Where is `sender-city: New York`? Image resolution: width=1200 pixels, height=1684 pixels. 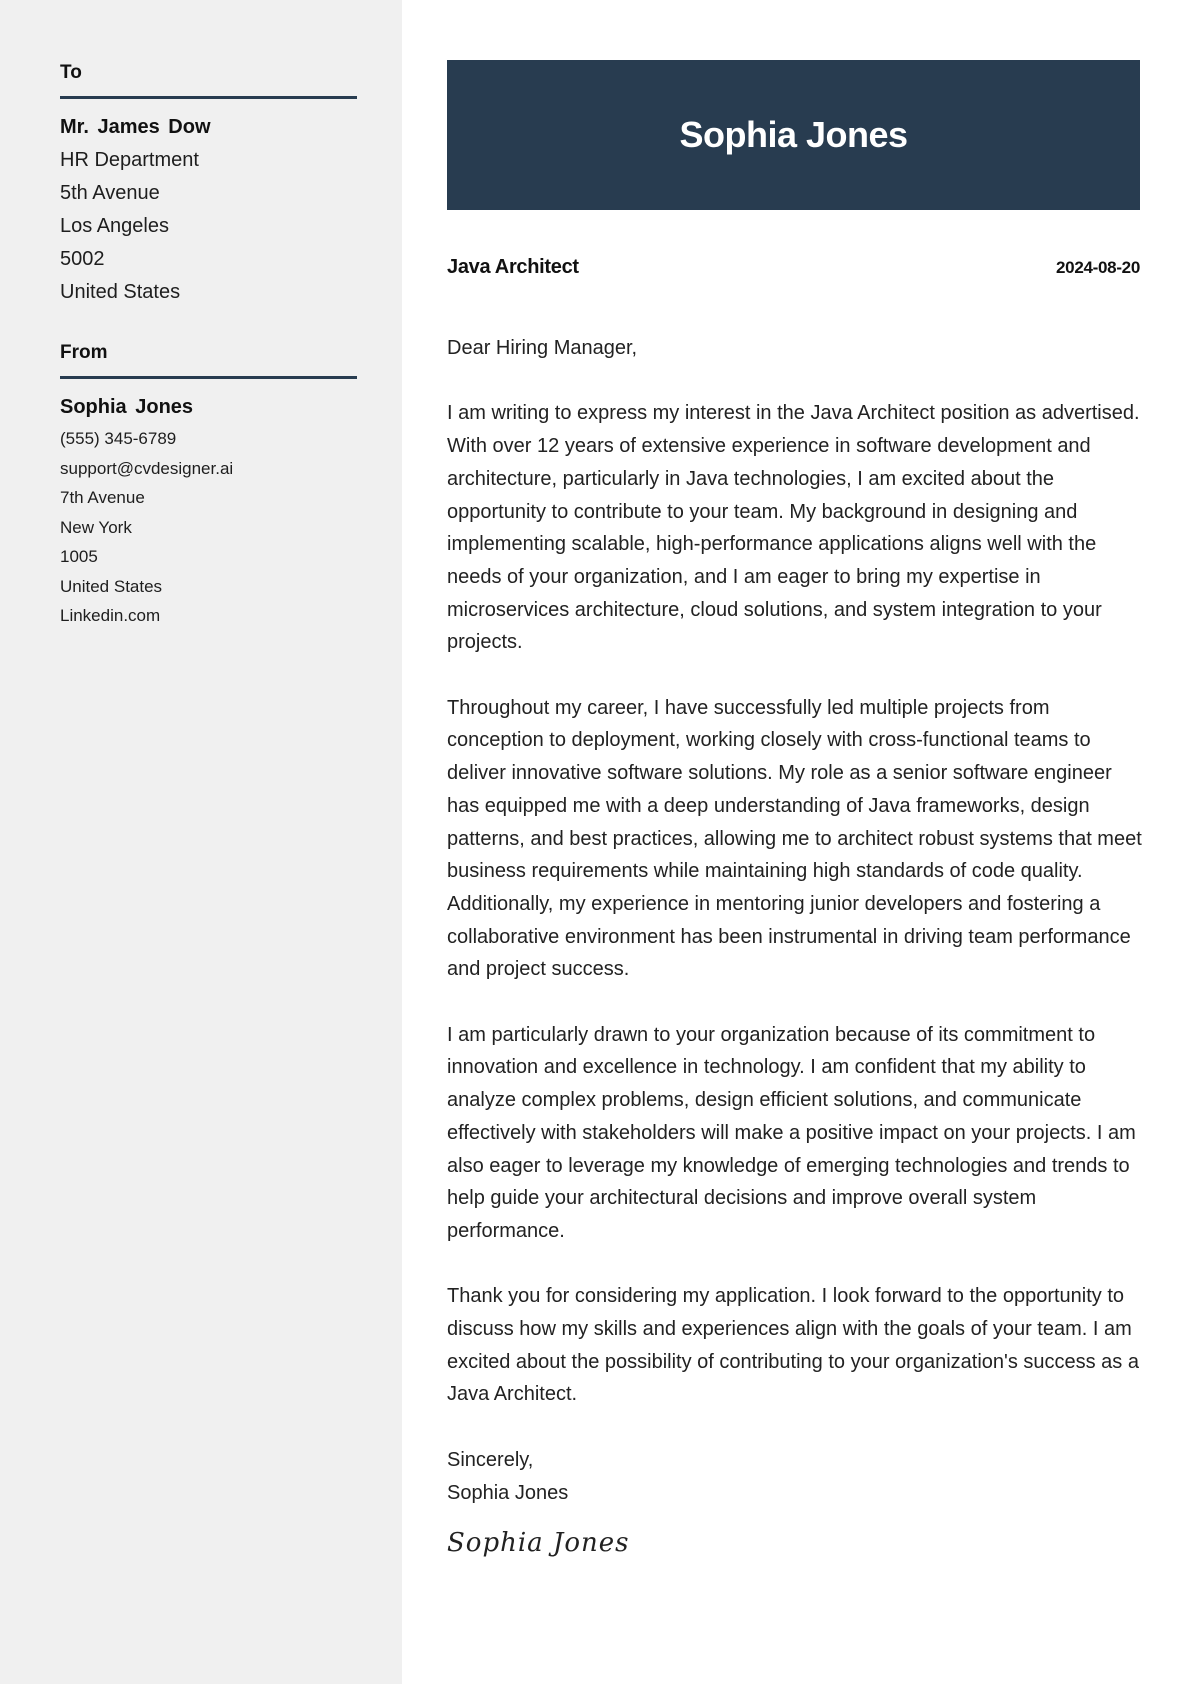
sender-city: New York is located at coordinates (96, 527).